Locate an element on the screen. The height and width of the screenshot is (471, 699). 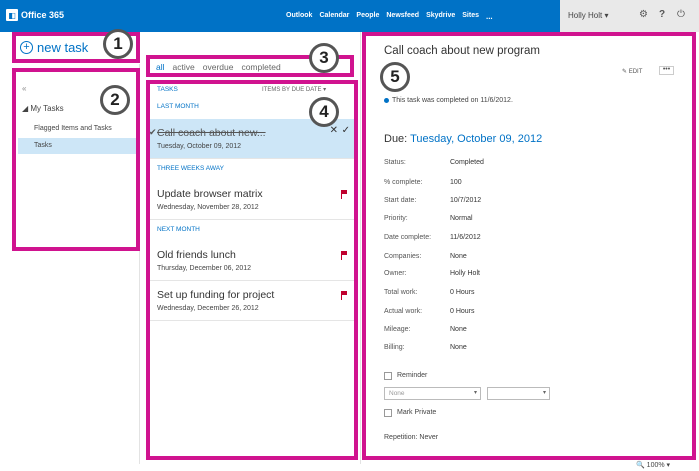
help-icon: ? is located at coordinates (662, 14).